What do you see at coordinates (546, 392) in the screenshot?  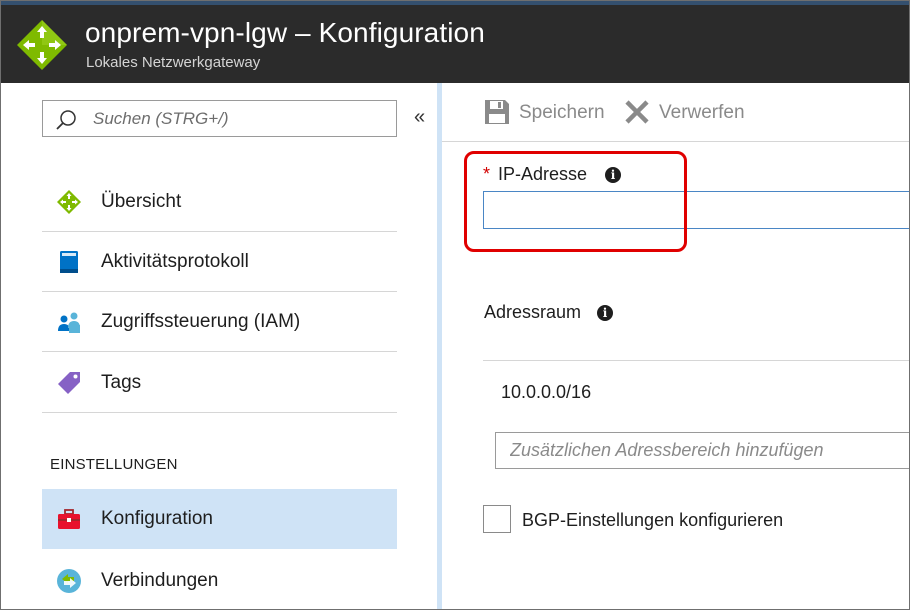 I see `address-space-entry: 10.0.0.0/16` at bounding box center [546, 392].